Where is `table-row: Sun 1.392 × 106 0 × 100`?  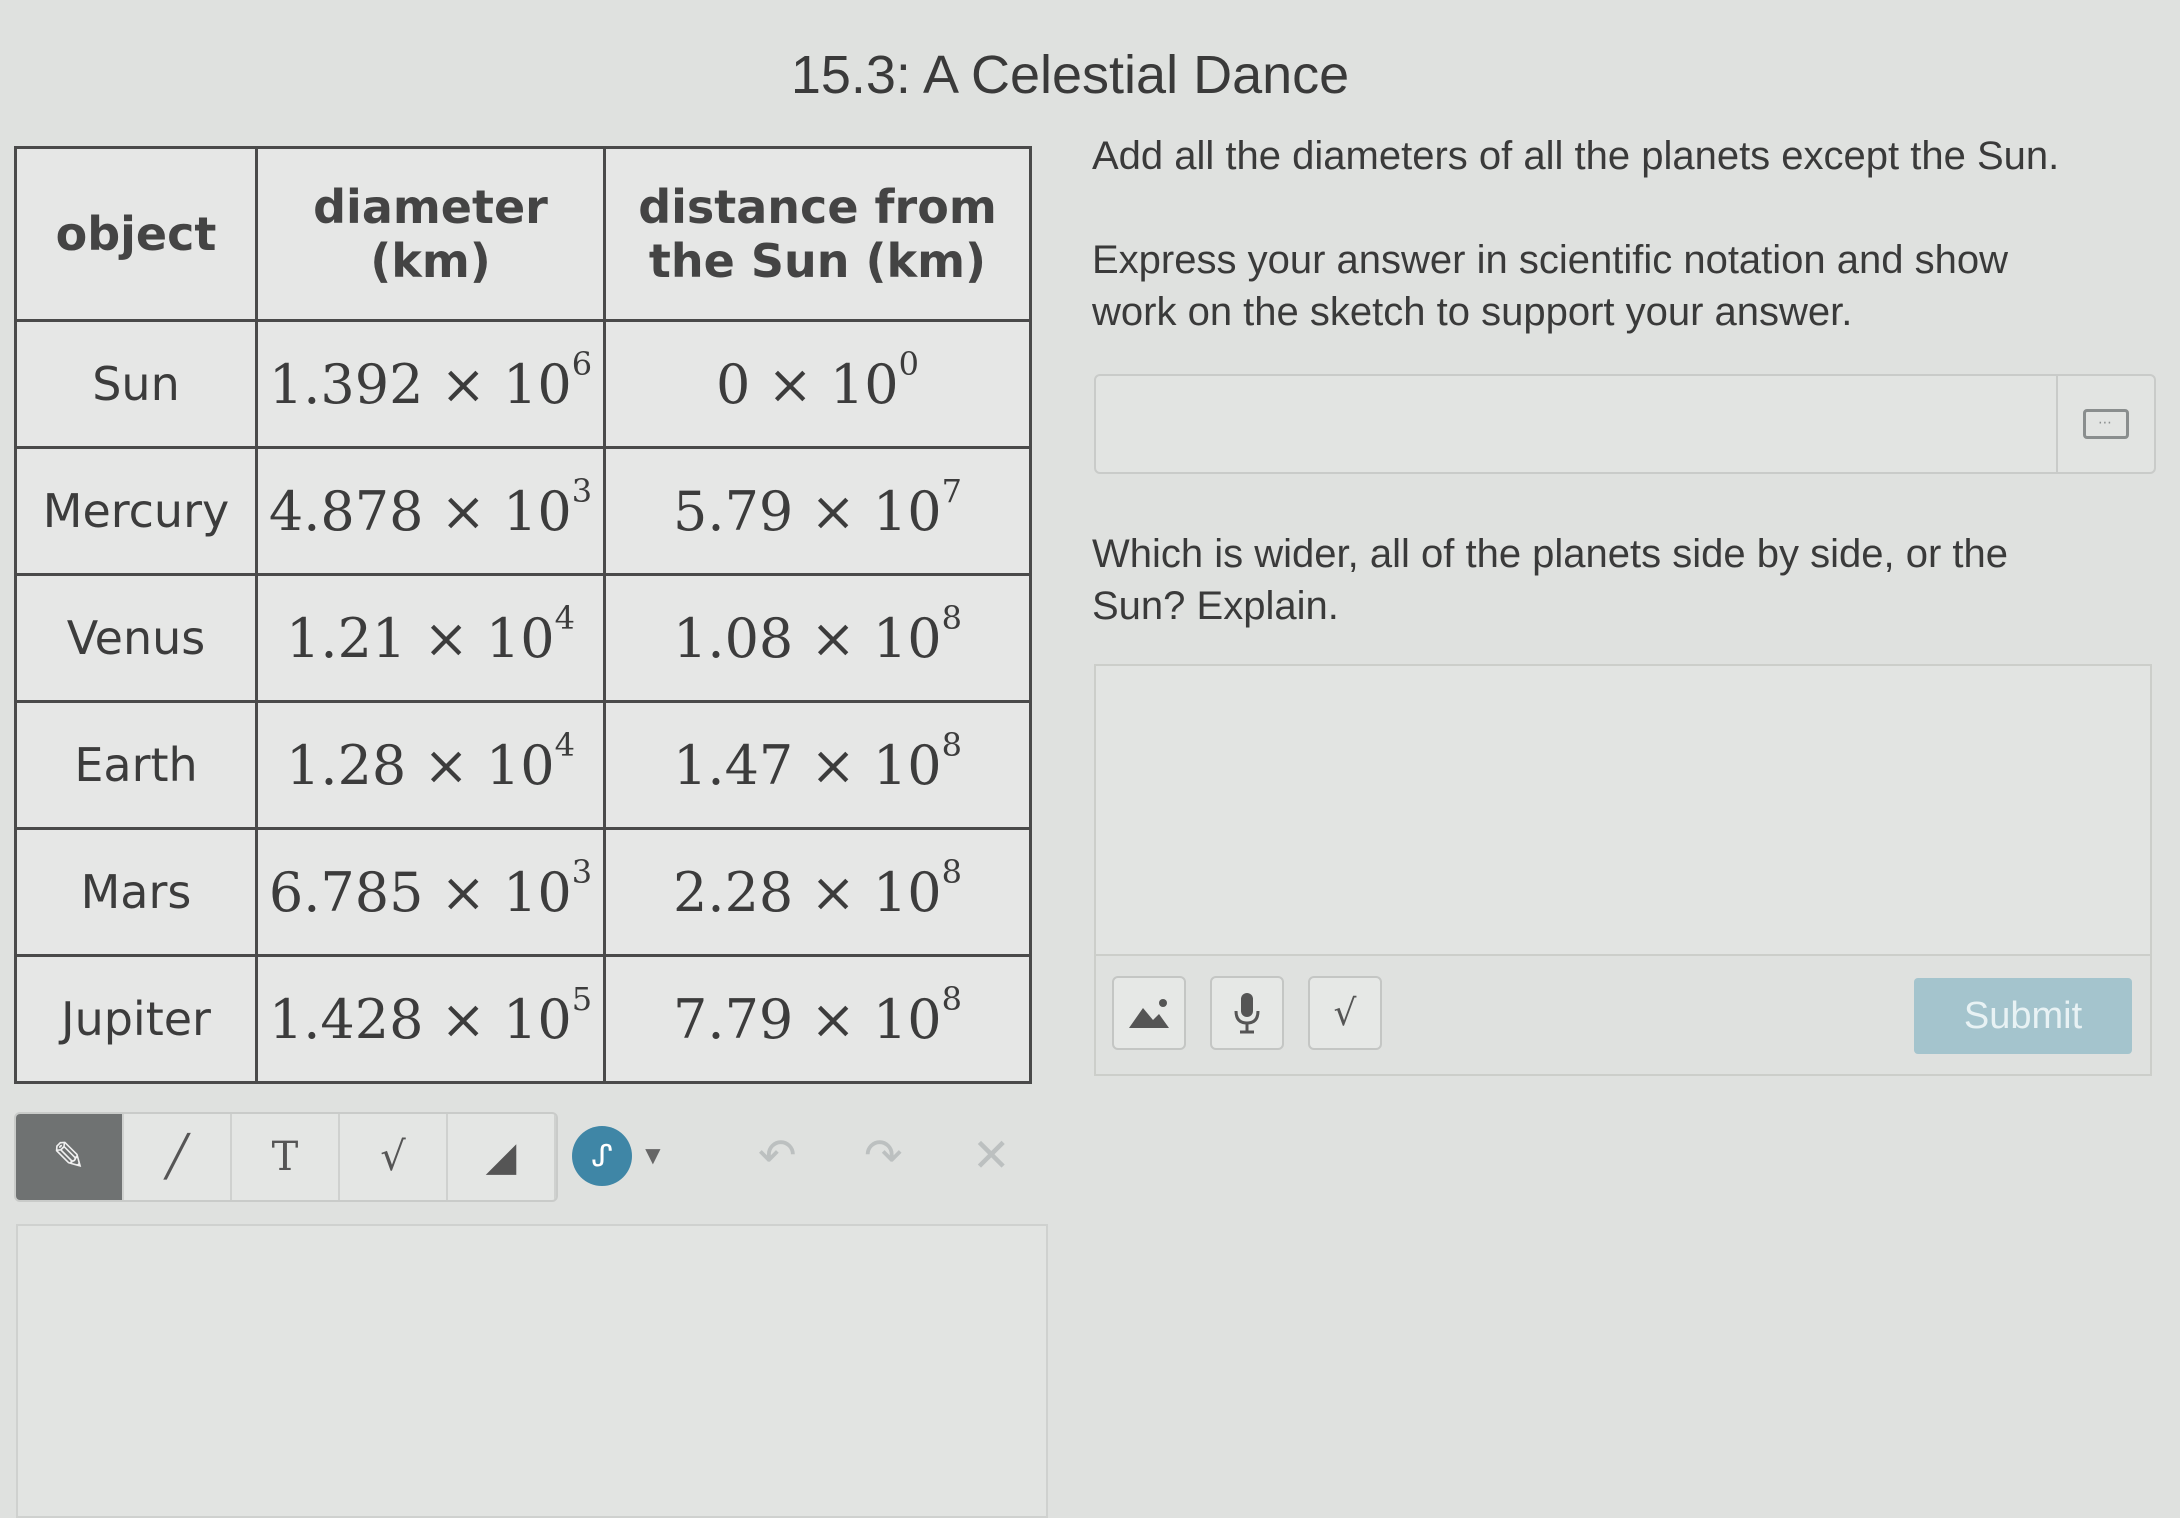 table-row: Sun 1.392 × 106 0 × 100 is located at coordinates (523, 384).